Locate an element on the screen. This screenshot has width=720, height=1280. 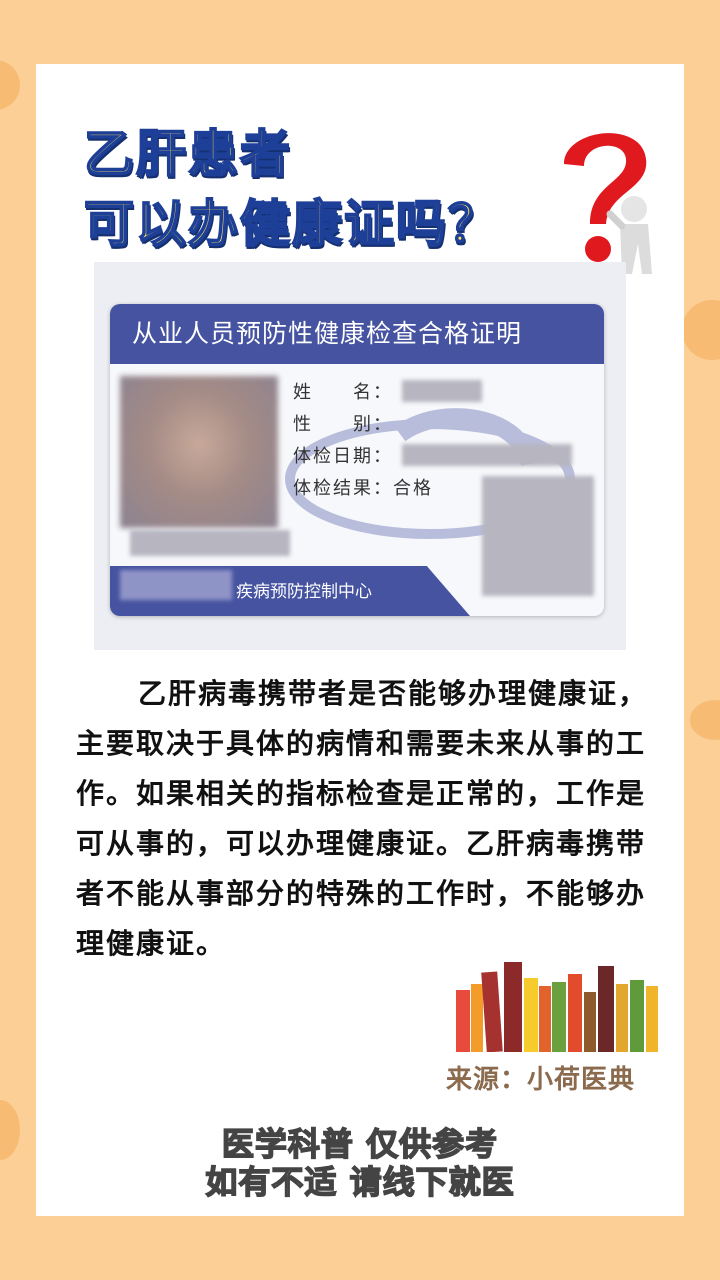
redacted-qr is located at coordinates (538, 536).